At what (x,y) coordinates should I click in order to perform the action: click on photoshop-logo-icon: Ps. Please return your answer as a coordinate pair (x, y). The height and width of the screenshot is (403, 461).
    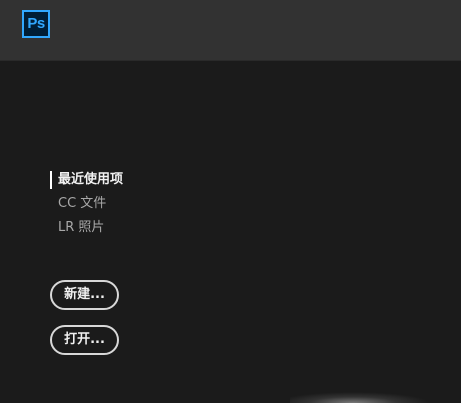
    Looking at the image, I should click on (36, 24).